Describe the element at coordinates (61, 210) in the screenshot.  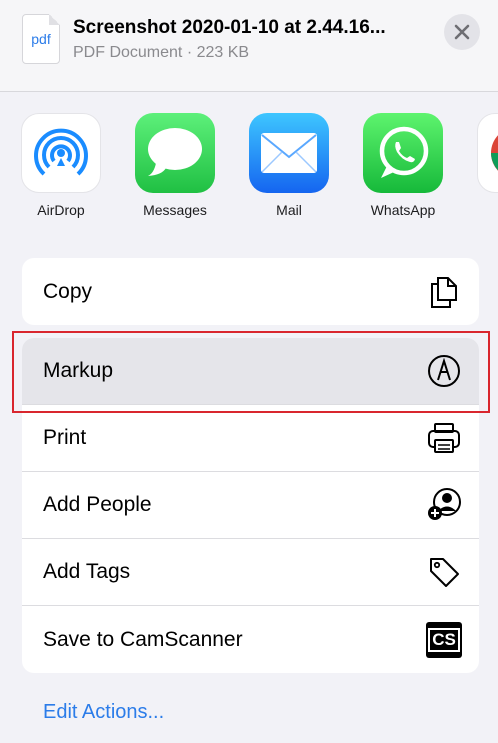
I see `app-label: AirDrop` at that location.